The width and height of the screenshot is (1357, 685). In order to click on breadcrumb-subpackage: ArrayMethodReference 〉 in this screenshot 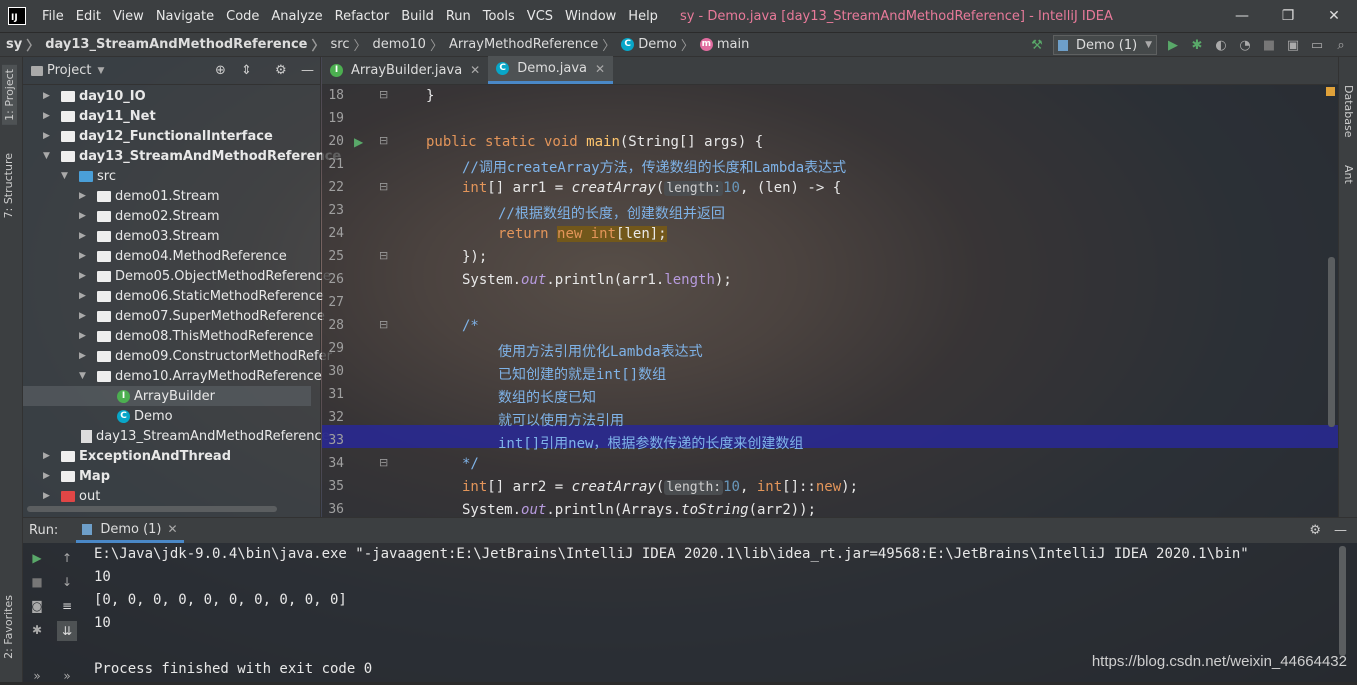, I will do `click(529, 44)`.